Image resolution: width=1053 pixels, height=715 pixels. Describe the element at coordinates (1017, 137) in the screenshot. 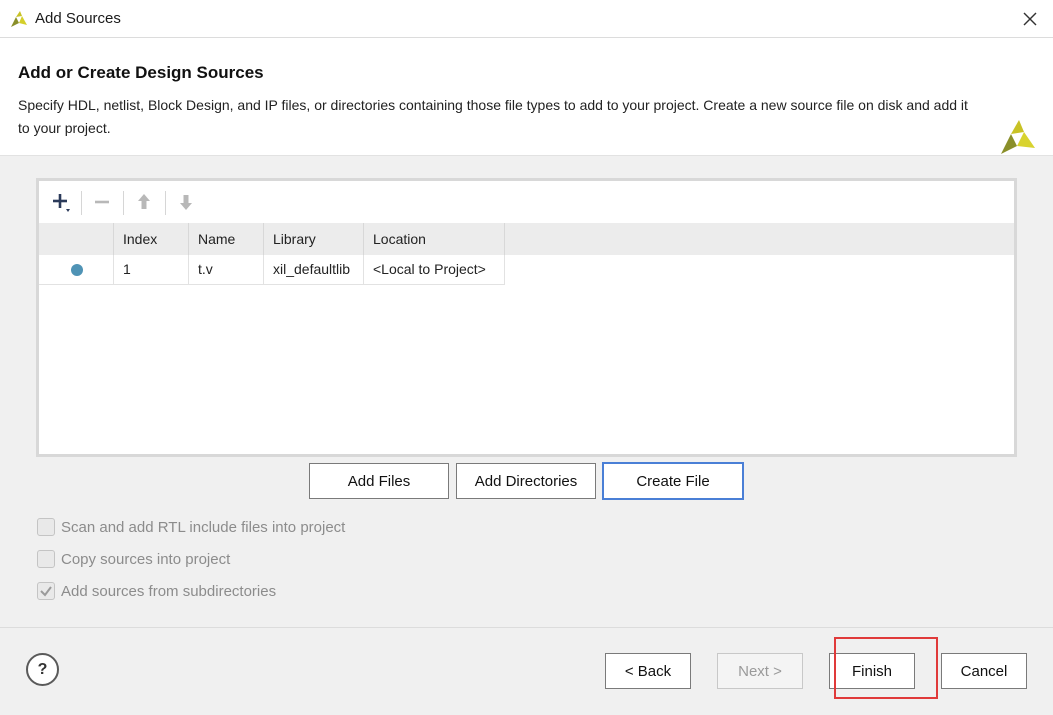

I see `vivado-brand-icon` at that location.